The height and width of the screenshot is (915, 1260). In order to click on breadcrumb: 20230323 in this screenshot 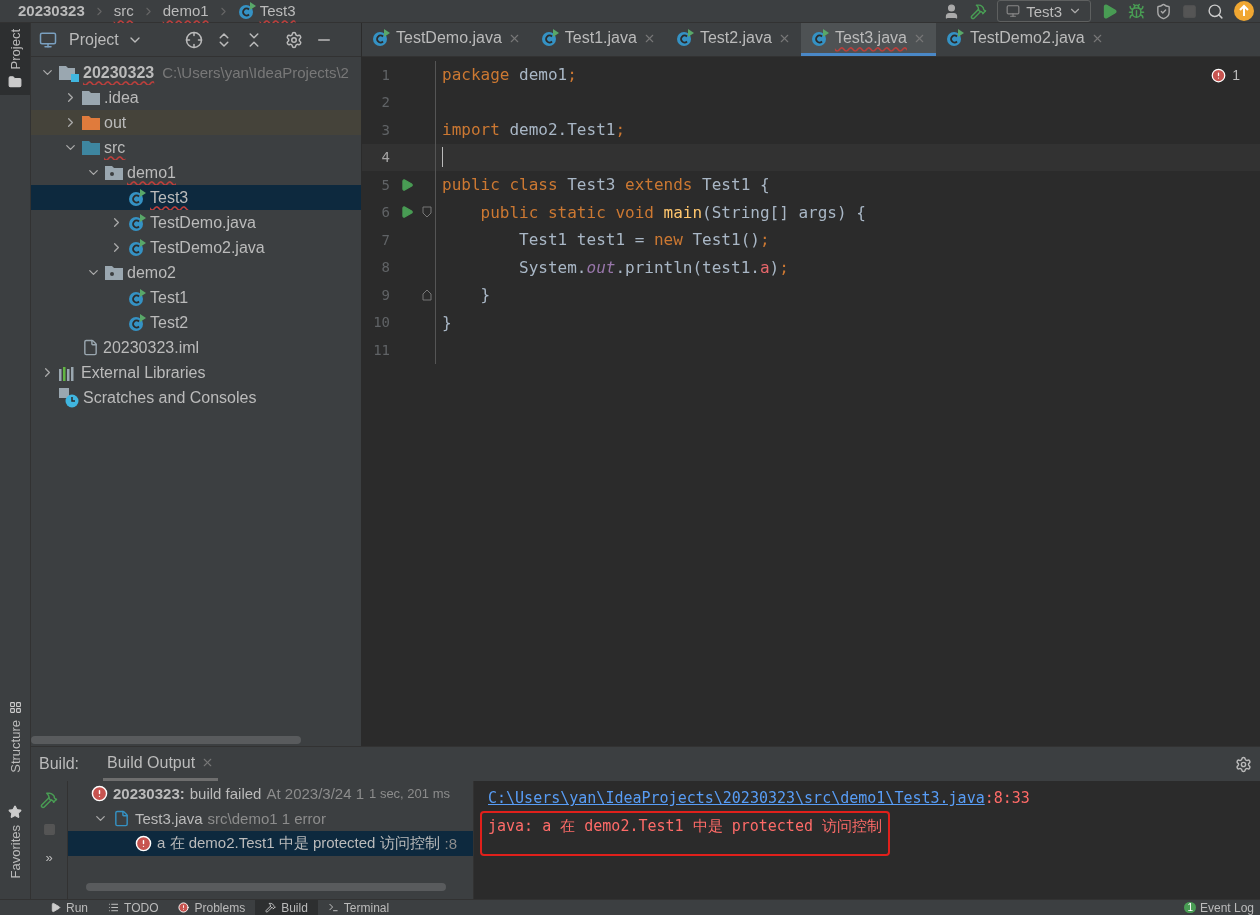, I will do `click(51, 13)`.